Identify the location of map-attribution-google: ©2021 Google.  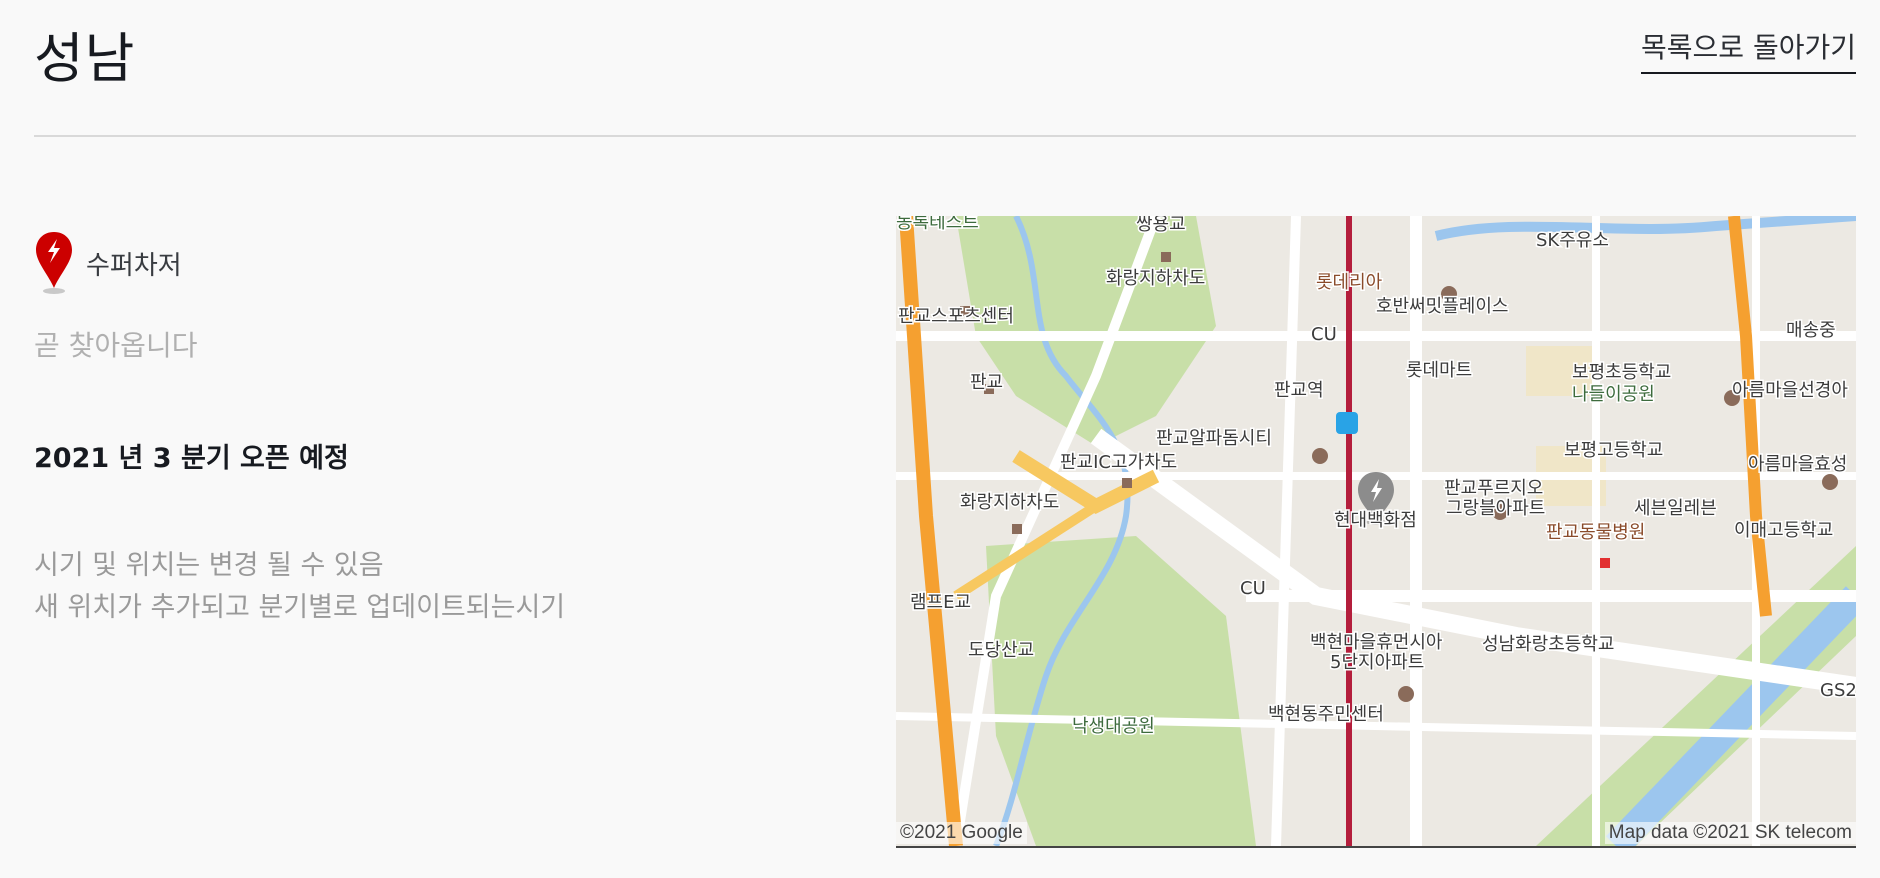
(961, 833).